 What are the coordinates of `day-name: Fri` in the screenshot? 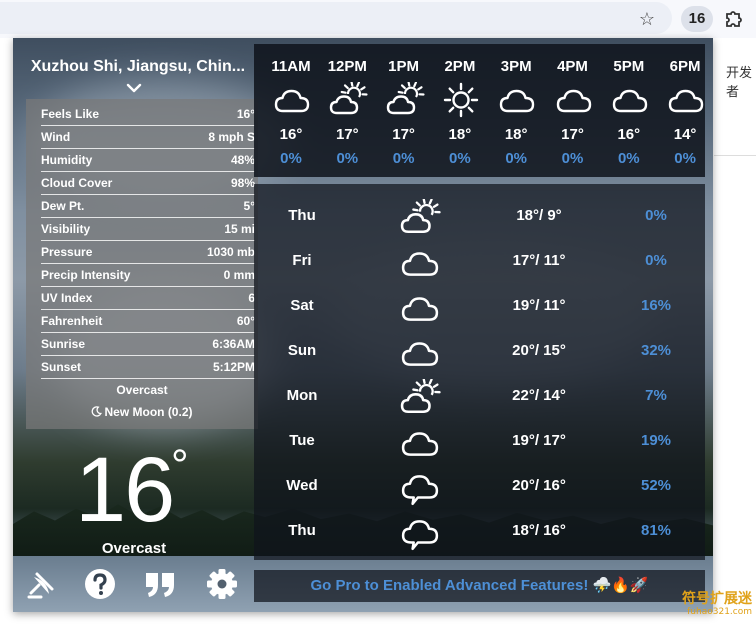 It's located at (302, 260).